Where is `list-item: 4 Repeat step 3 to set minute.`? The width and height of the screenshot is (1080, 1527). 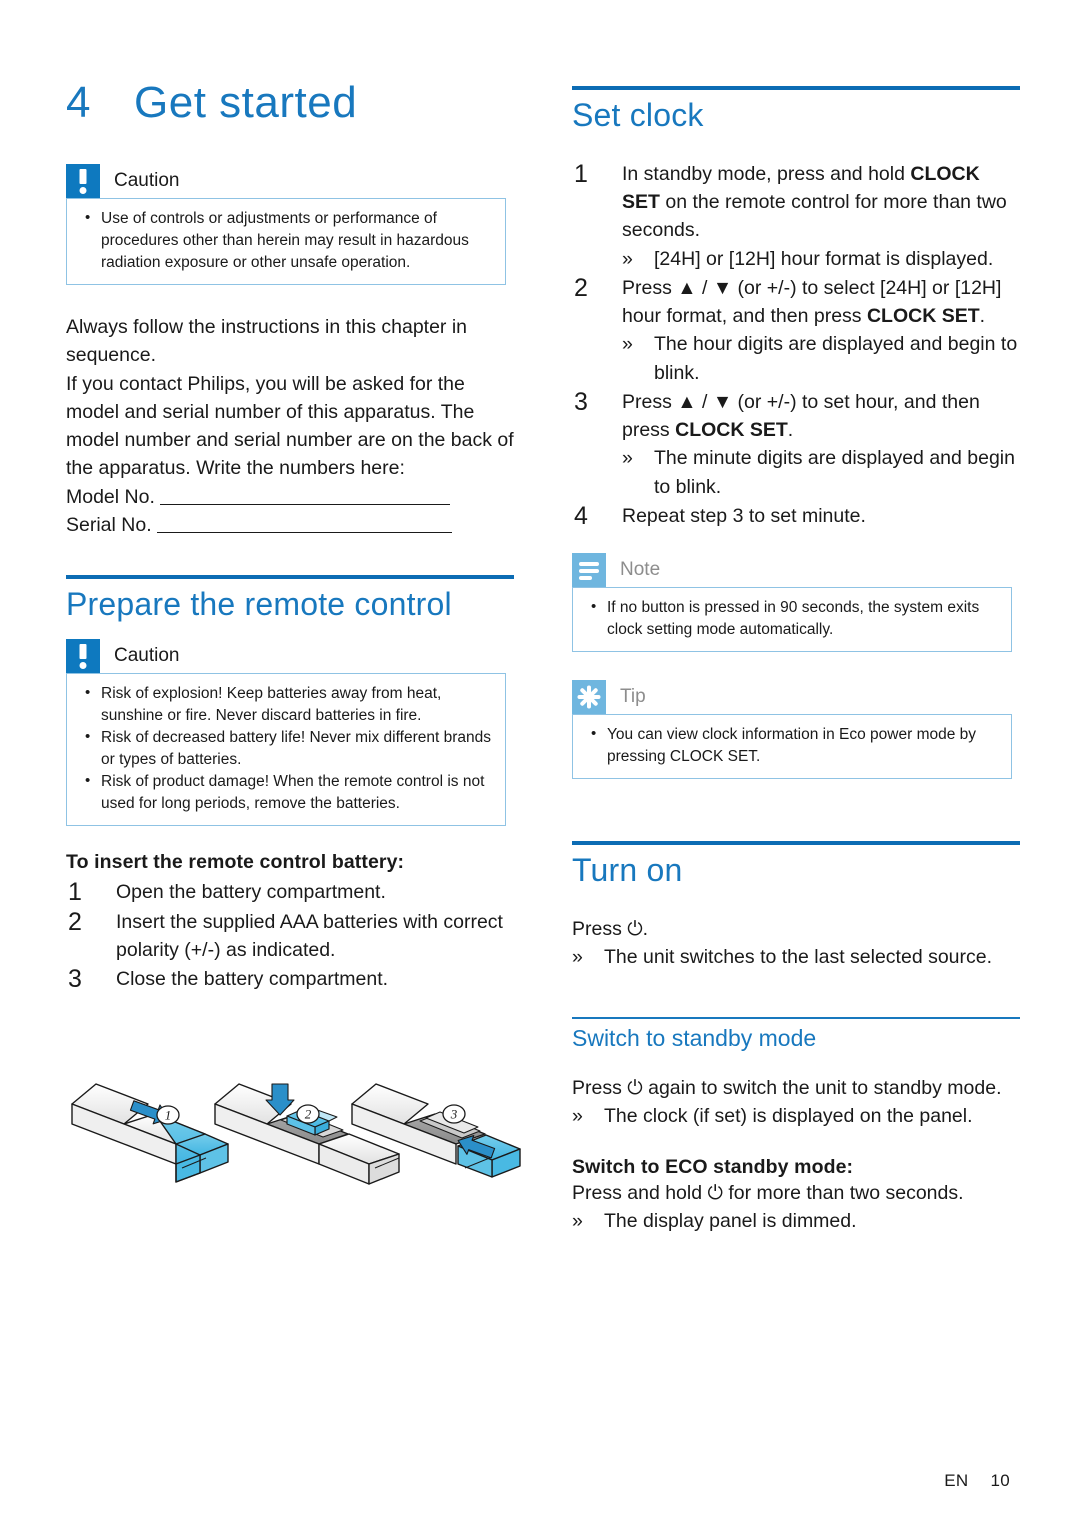 list-item: 4 Repeat step 3 to set minute. is located at coordinates (796, 516).